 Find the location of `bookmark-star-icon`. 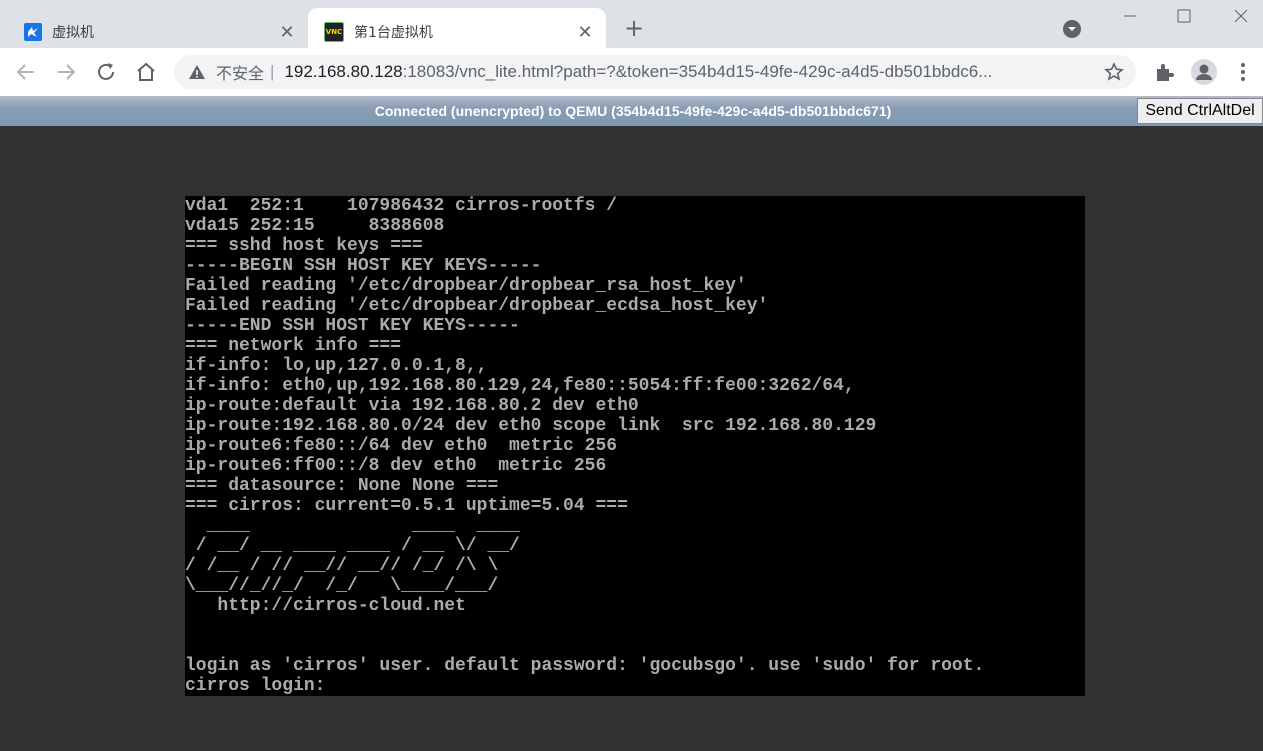

bookmark-star-icon is located at coordinates (1114, 72).